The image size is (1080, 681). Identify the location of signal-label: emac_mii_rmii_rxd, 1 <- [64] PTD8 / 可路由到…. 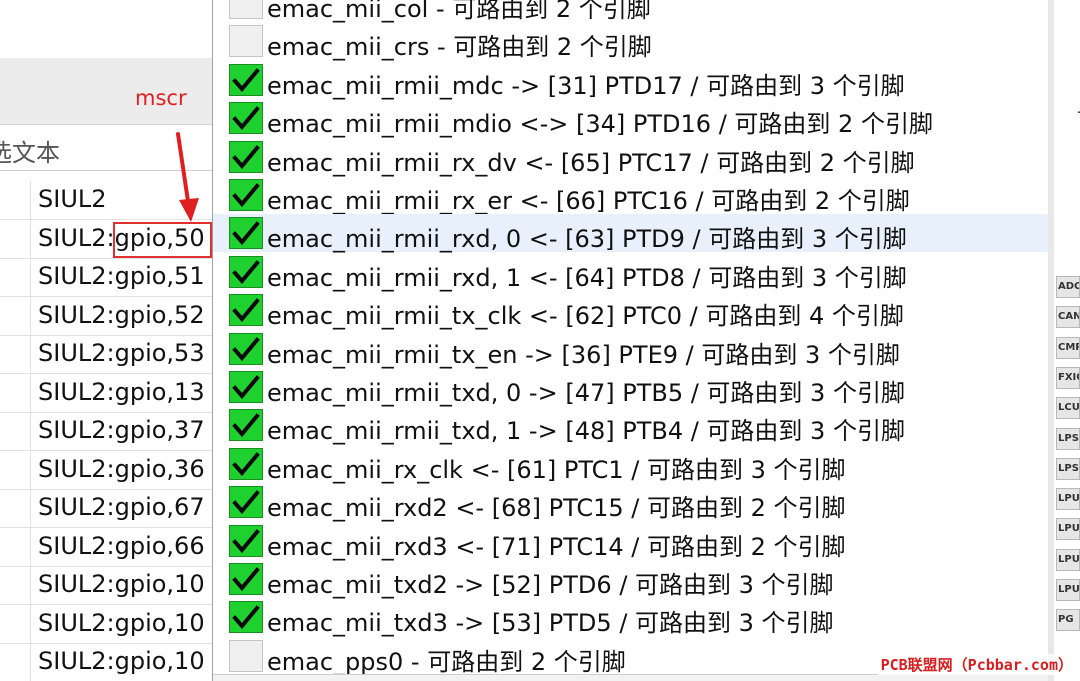
(587, 277).